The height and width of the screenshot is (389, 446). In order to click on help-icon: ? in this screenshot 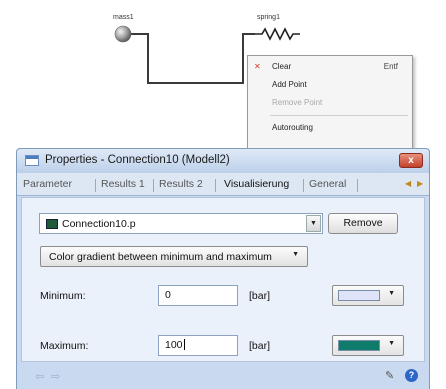, I will do `click(411, 375)`.